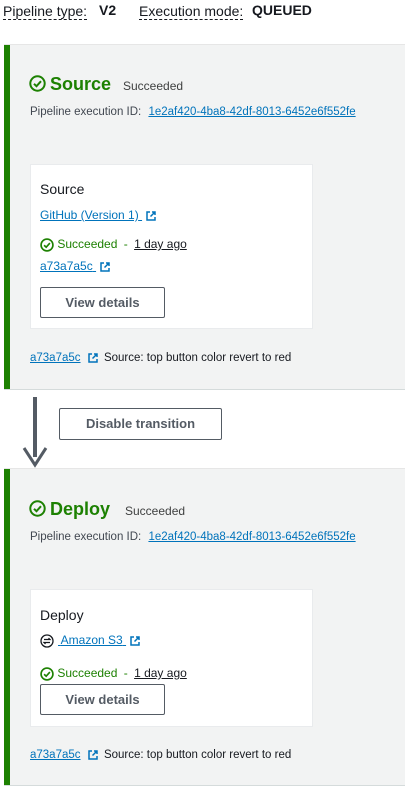 The width and height of the screenshot is (405, 787). What do you see at coordinates (89, 215) in the screenshot?
I see `action-provider-label: GitHub (Version 1)` at bounding box center [89, 215].